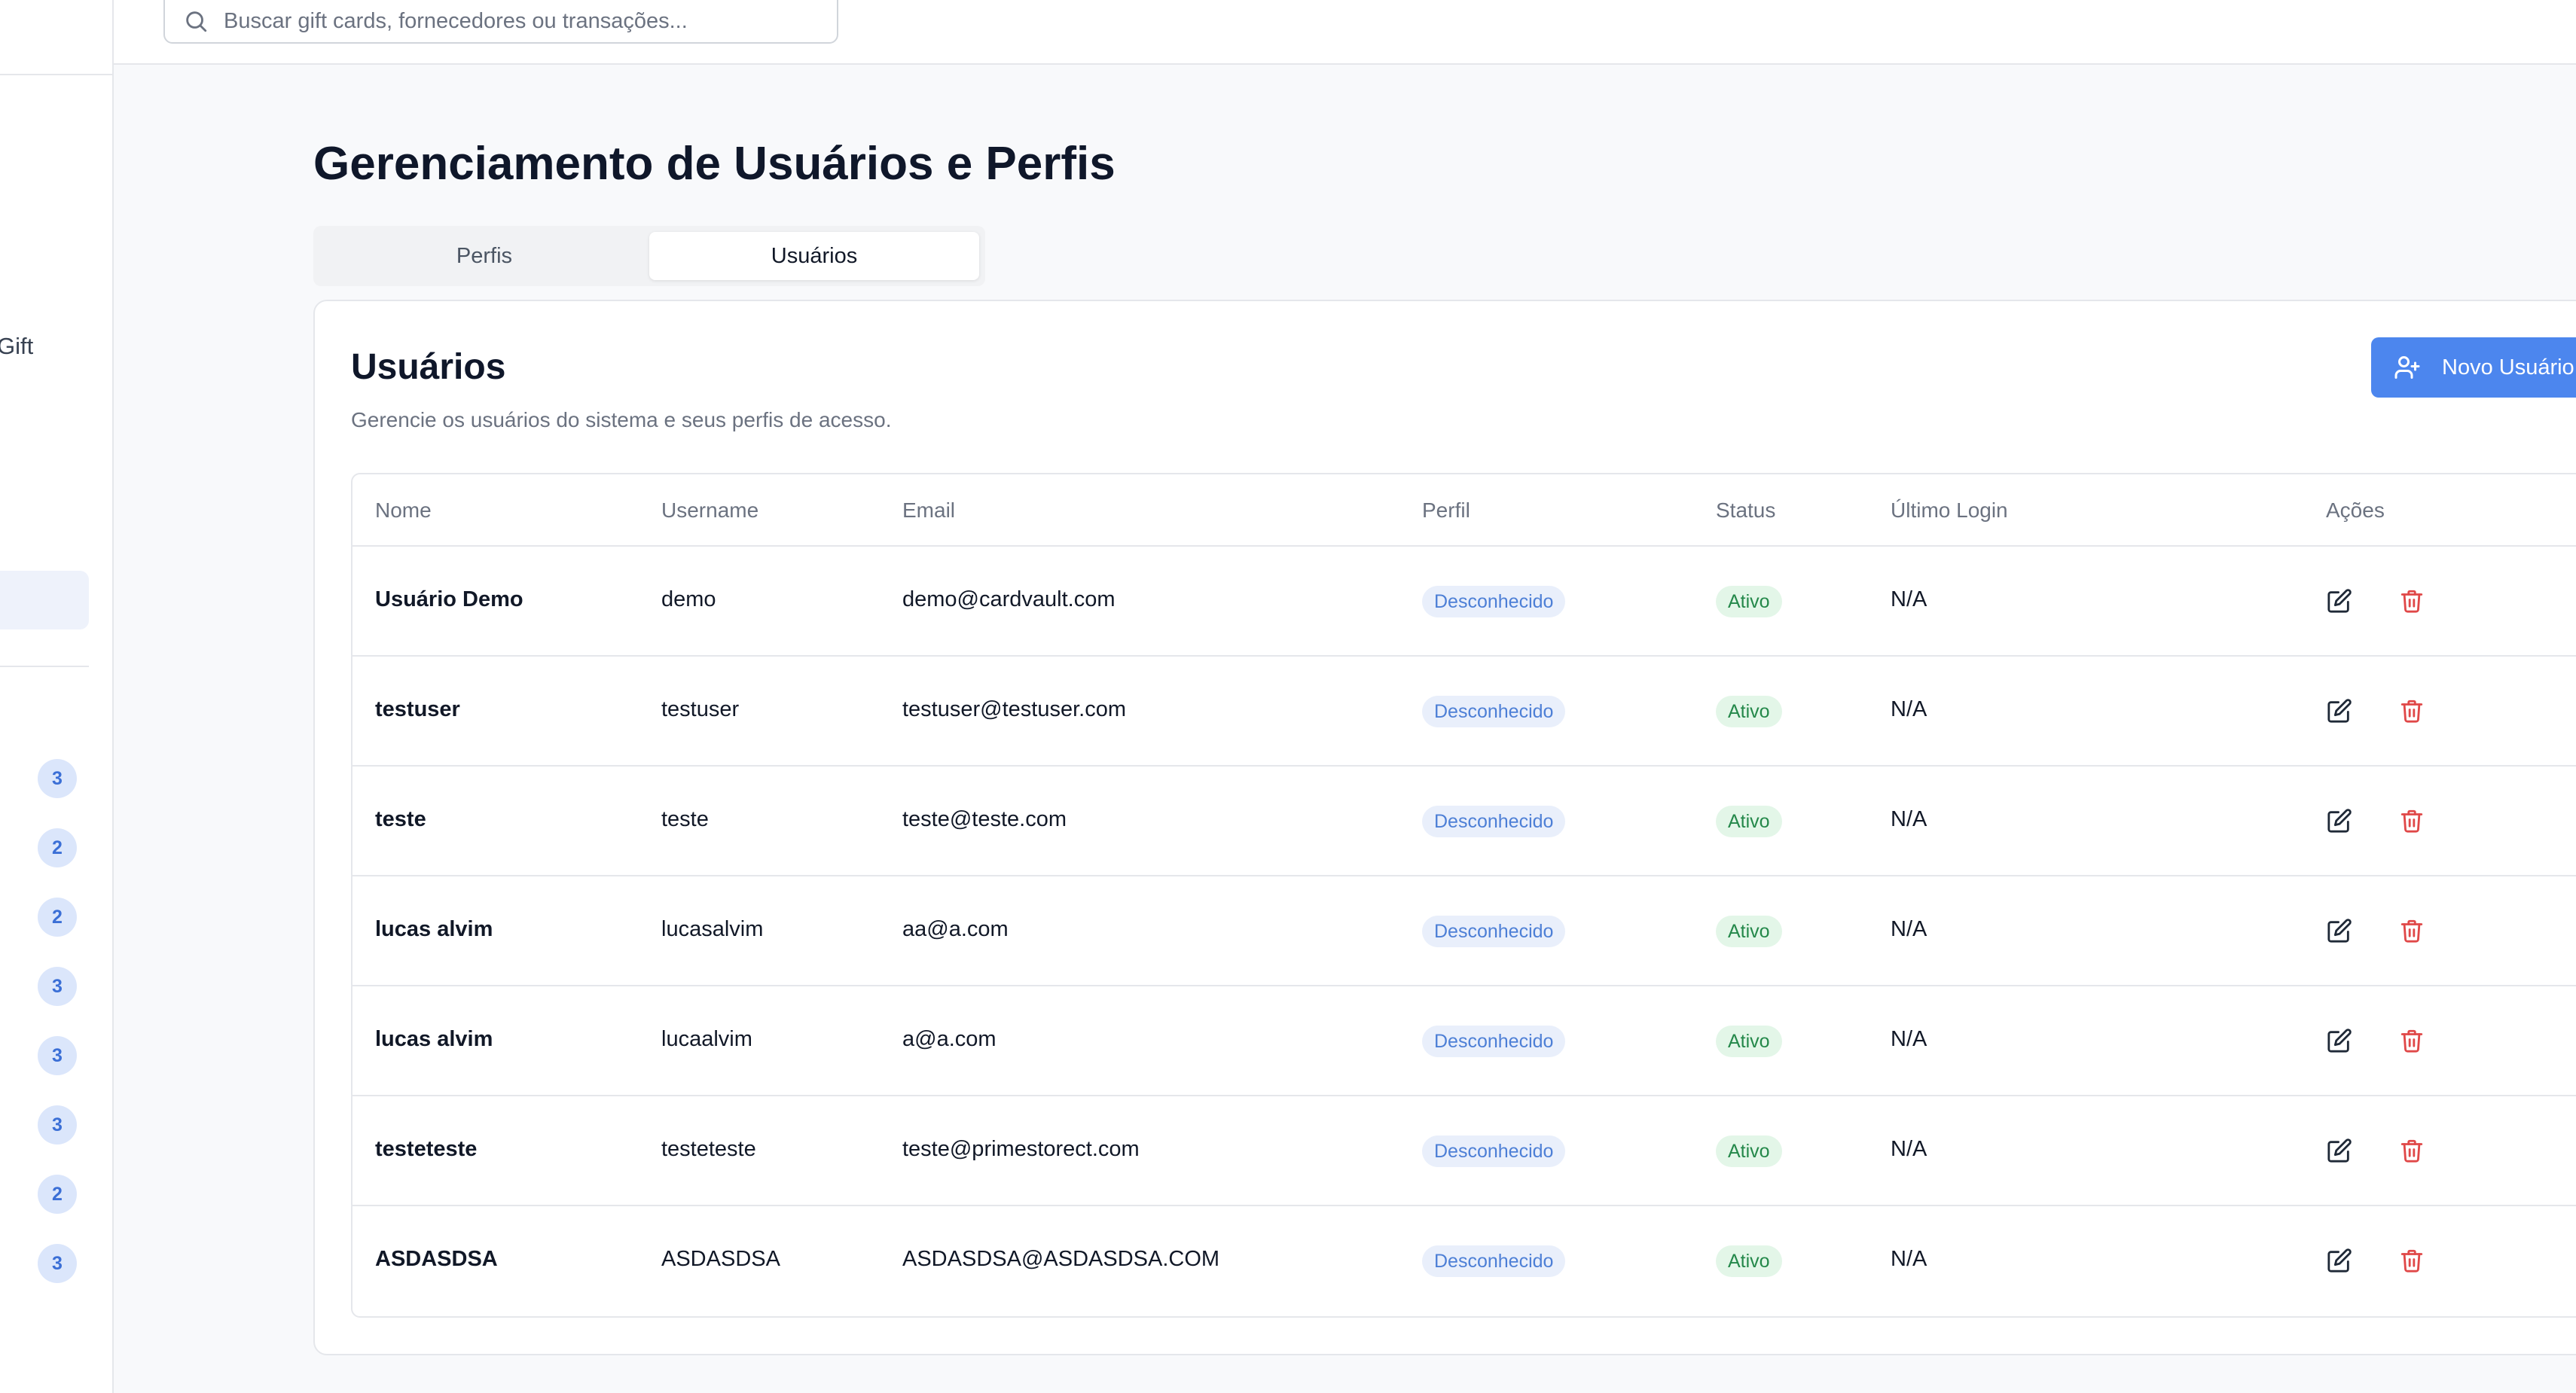 The image size is (2576, 1393). Describe the element at coordinates (449, 599) in the screenshot. I see `cell-nome: Usuário Demo` at that location.